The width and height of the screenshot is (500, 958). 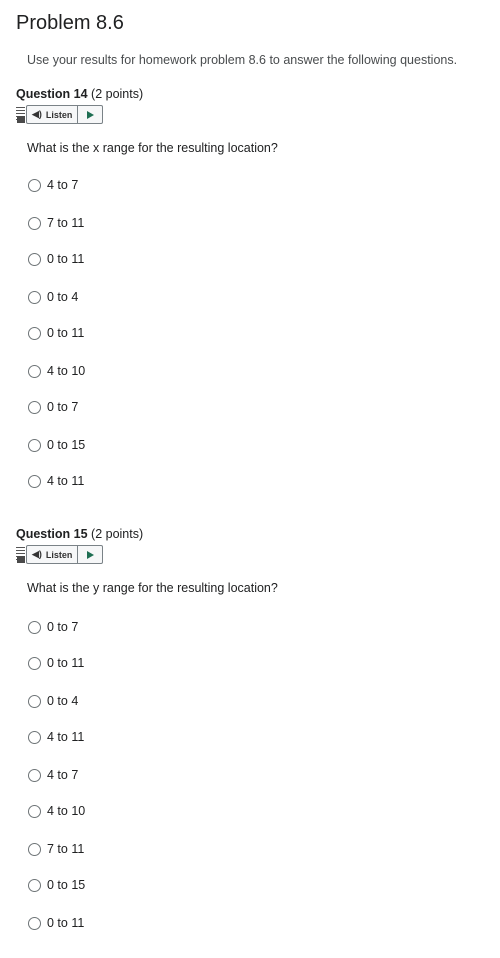 What do you see at coordinates (70, 23) in the screenshot?
I see `page-title: Problem 8.6` at bounding box center [70, 23].